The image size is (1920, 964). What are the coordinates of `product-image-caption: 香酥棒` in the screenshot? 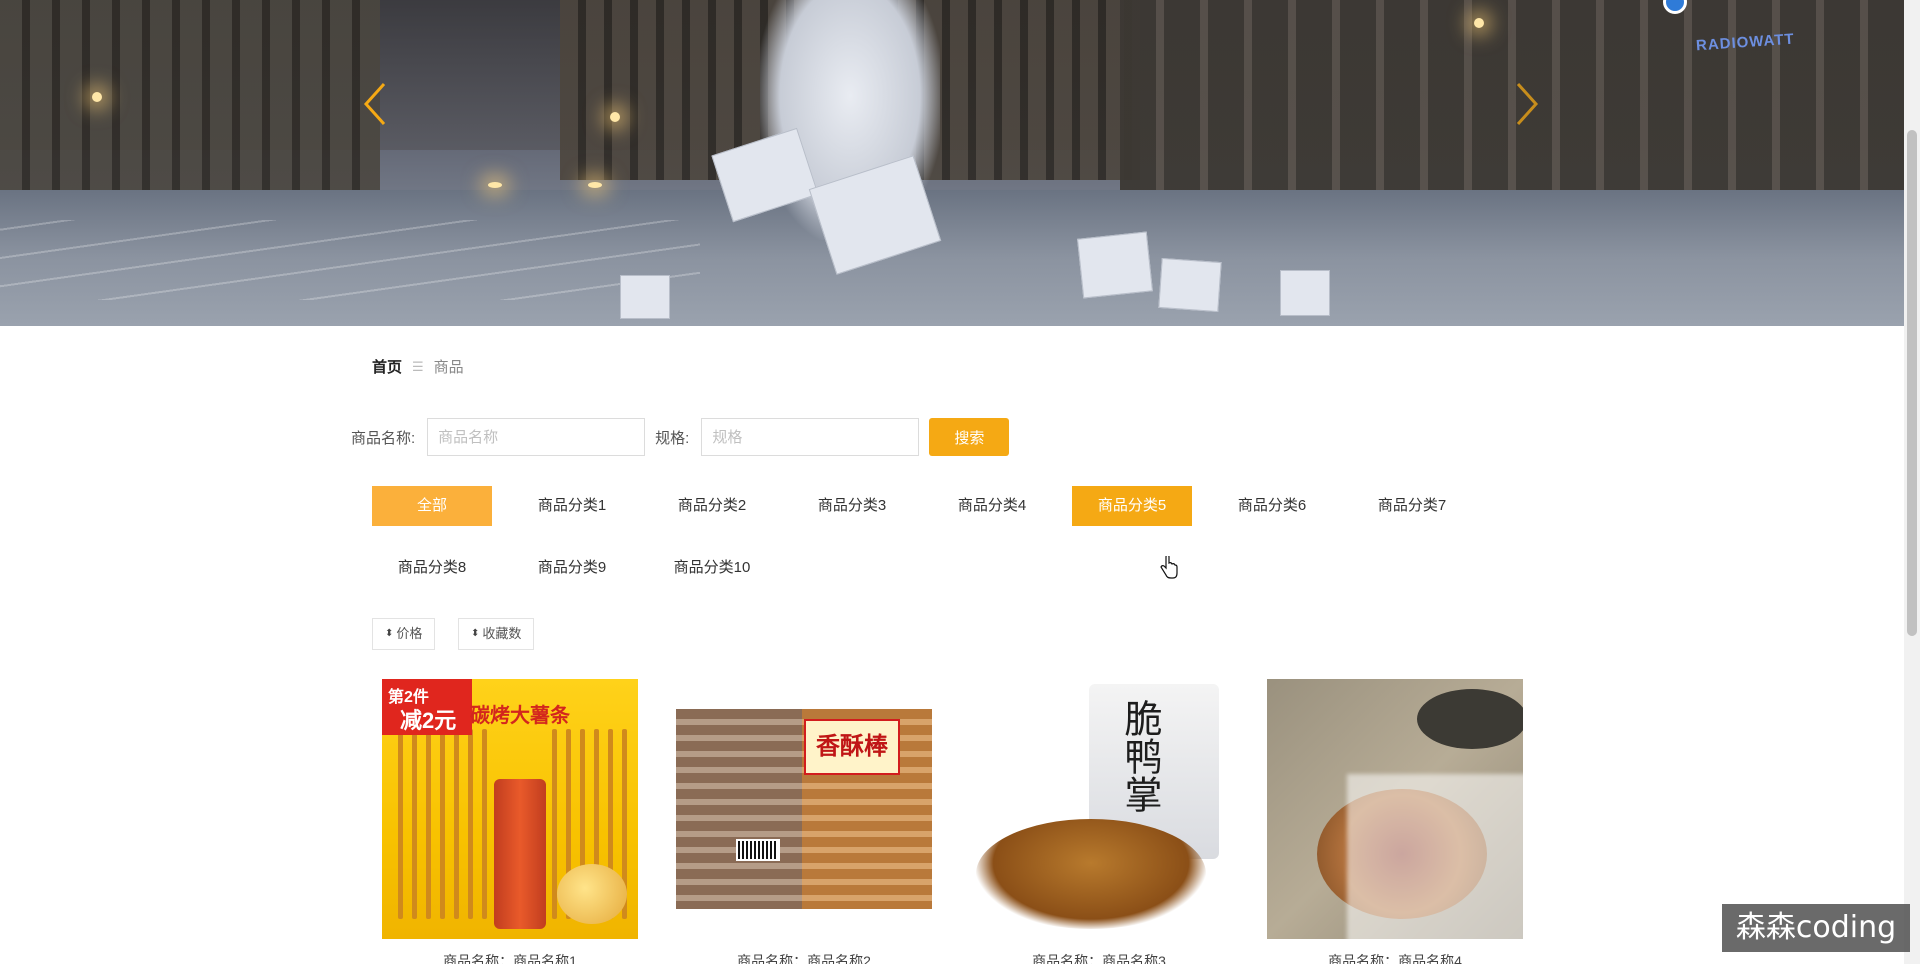 It's located at (852, 747).